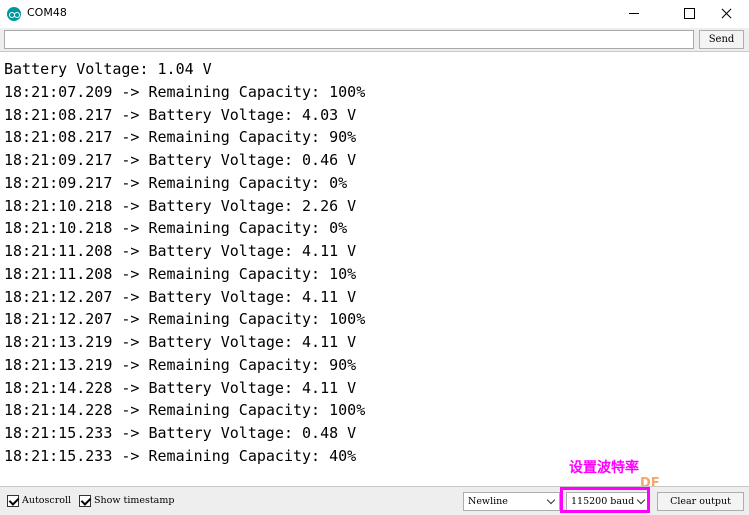  I want to click on close-icon, so click(726, 14).